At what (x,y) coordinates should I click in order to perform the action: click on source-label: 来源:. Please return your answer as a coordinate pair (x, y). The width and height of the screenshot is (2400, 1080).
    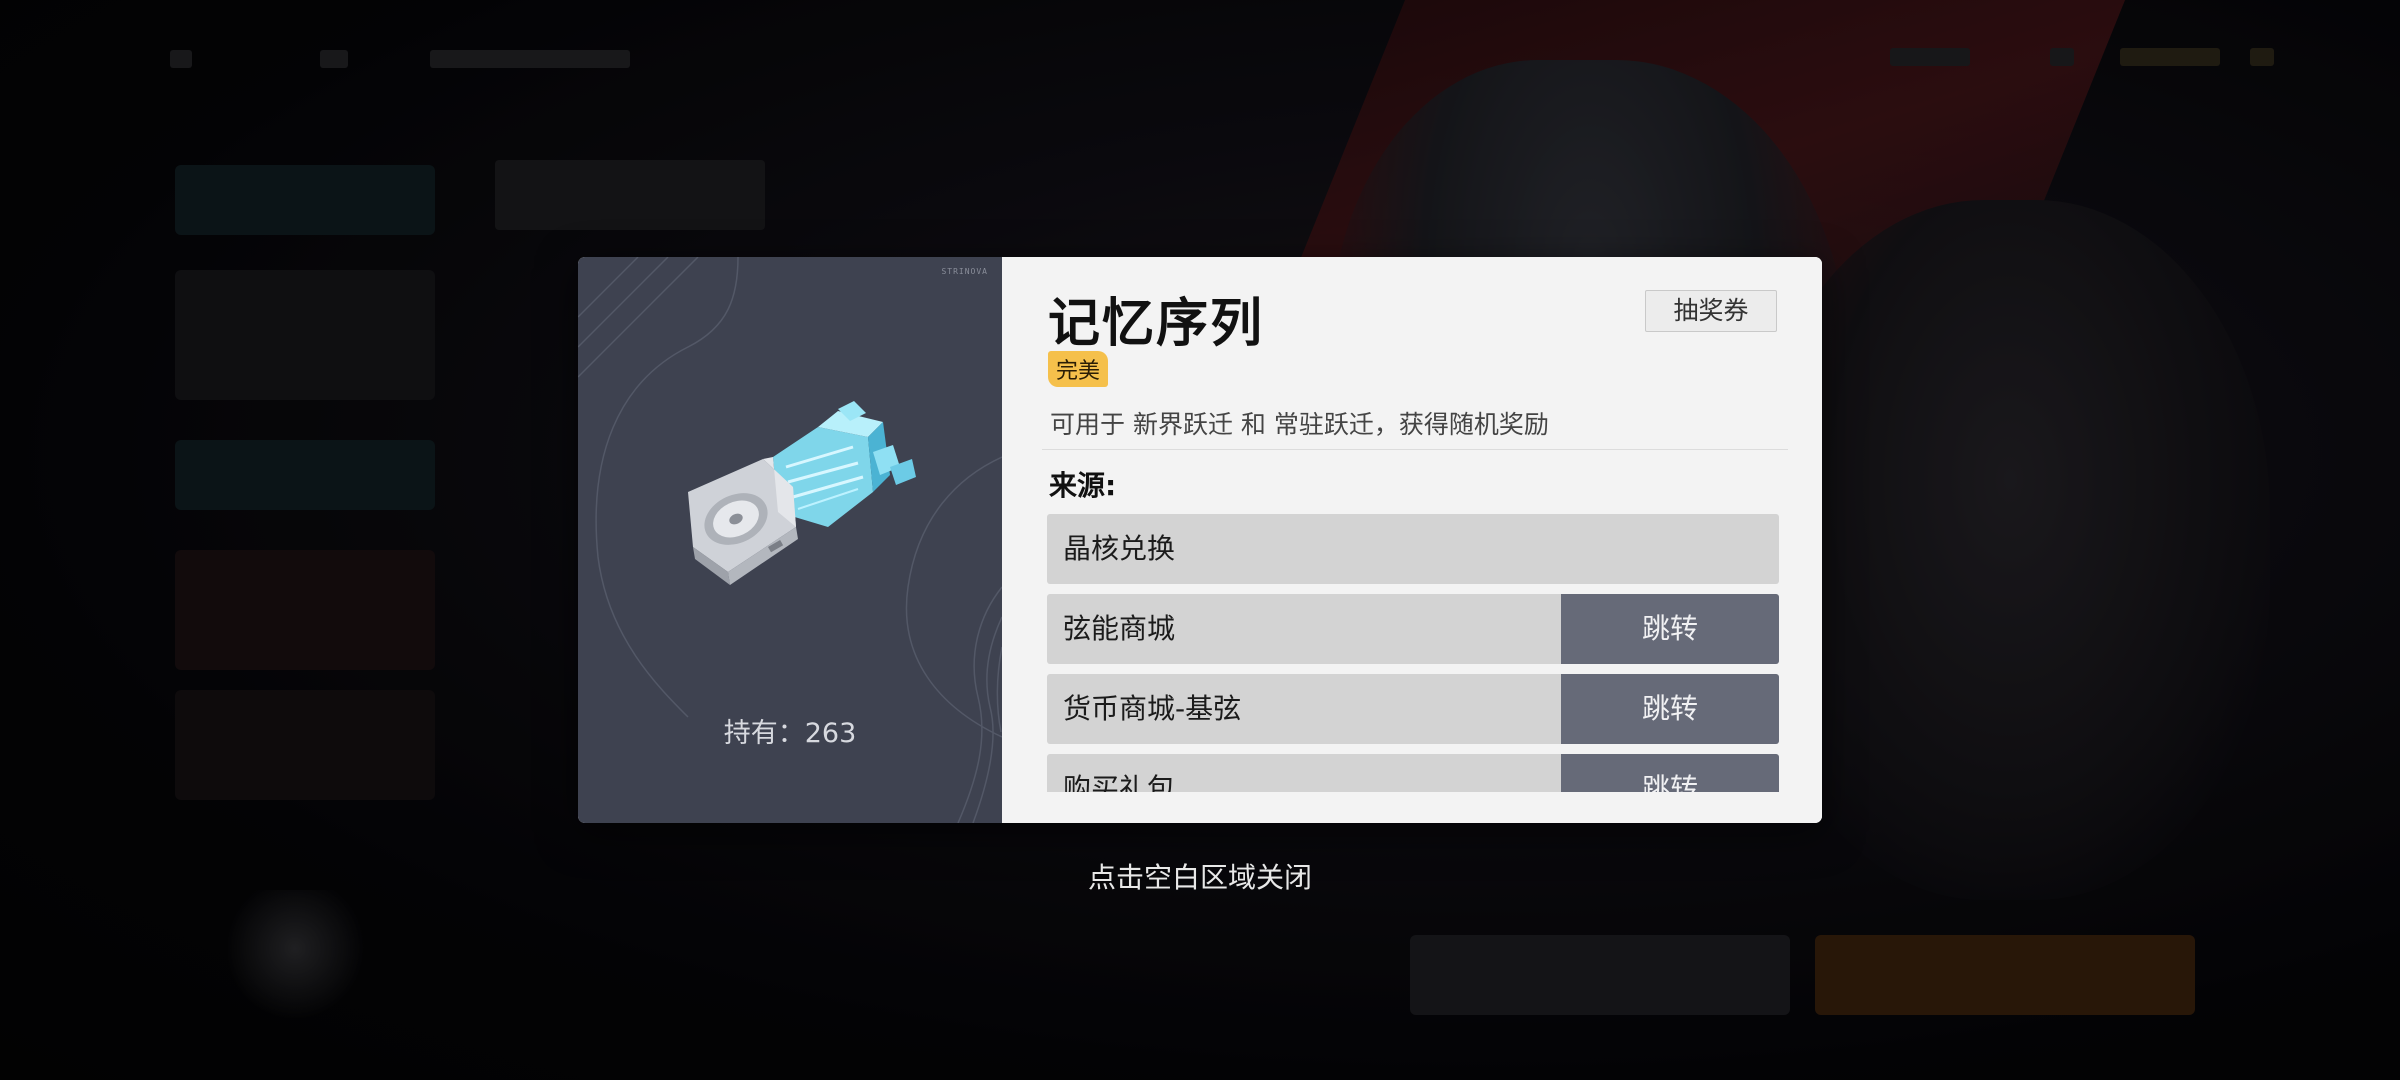
    Looking at the image, I should click on (1083, 485).